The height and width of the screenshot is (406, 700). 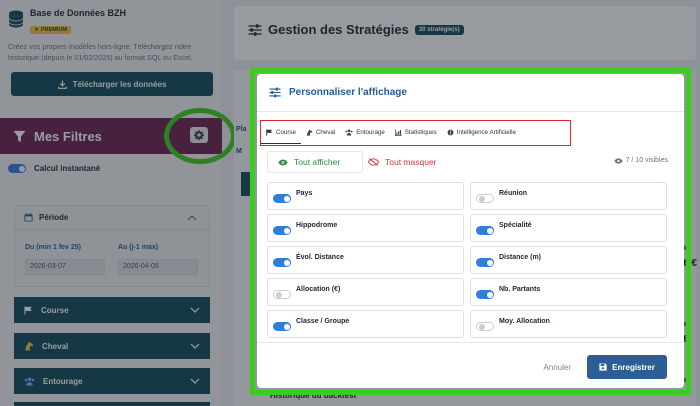 What do you see at coordinates (568, 324) in the screenshot?
I see `option-moy-allocation: Moy. Allocation` at bounding box center [568, 324].